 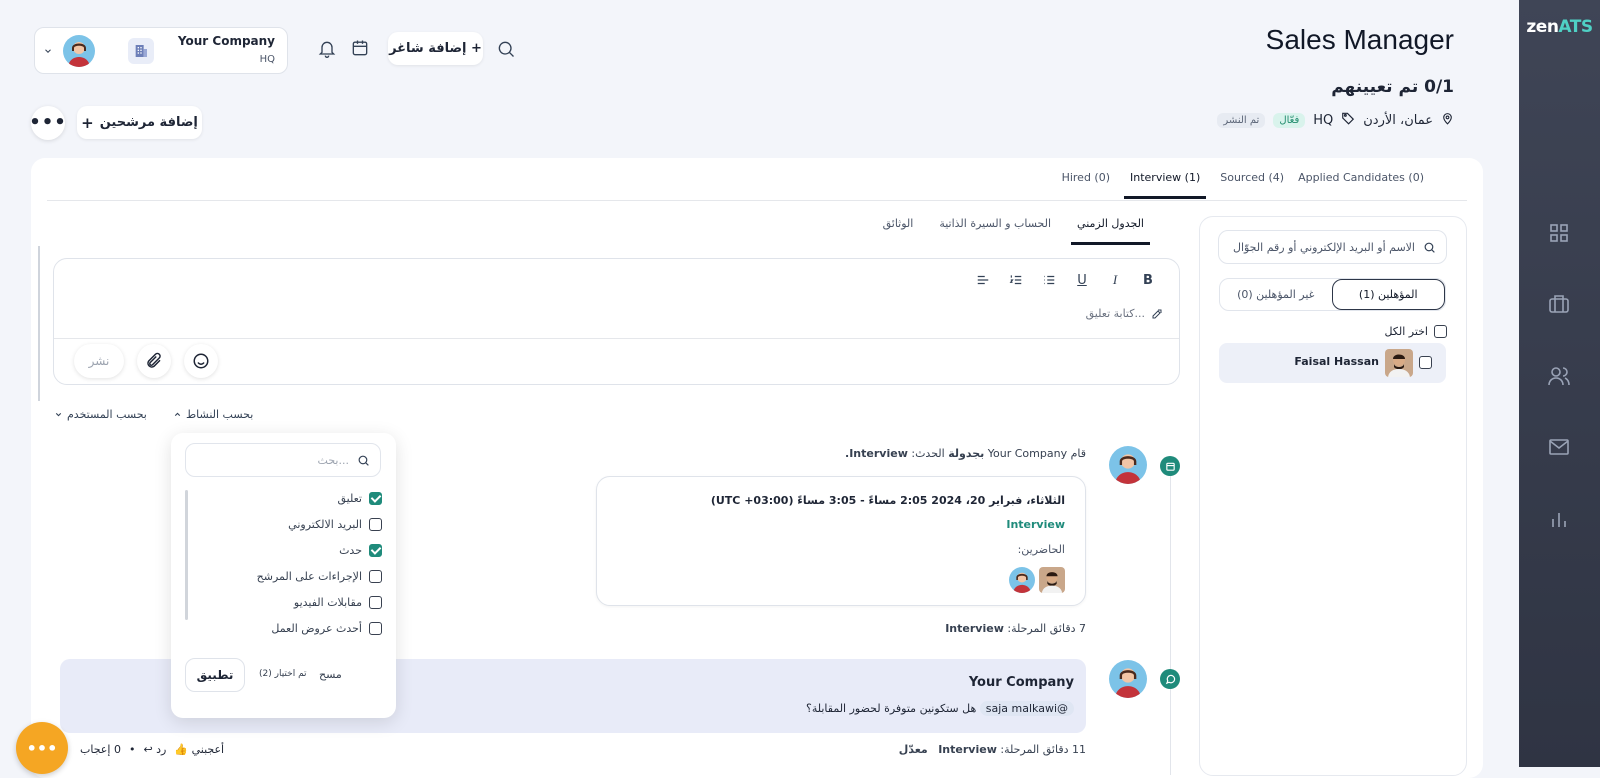 What do you see at coordinates (1165, 185) in the screenshot?
I see `tab-interview: Interview (1)` at bounding box center [1165, 185].